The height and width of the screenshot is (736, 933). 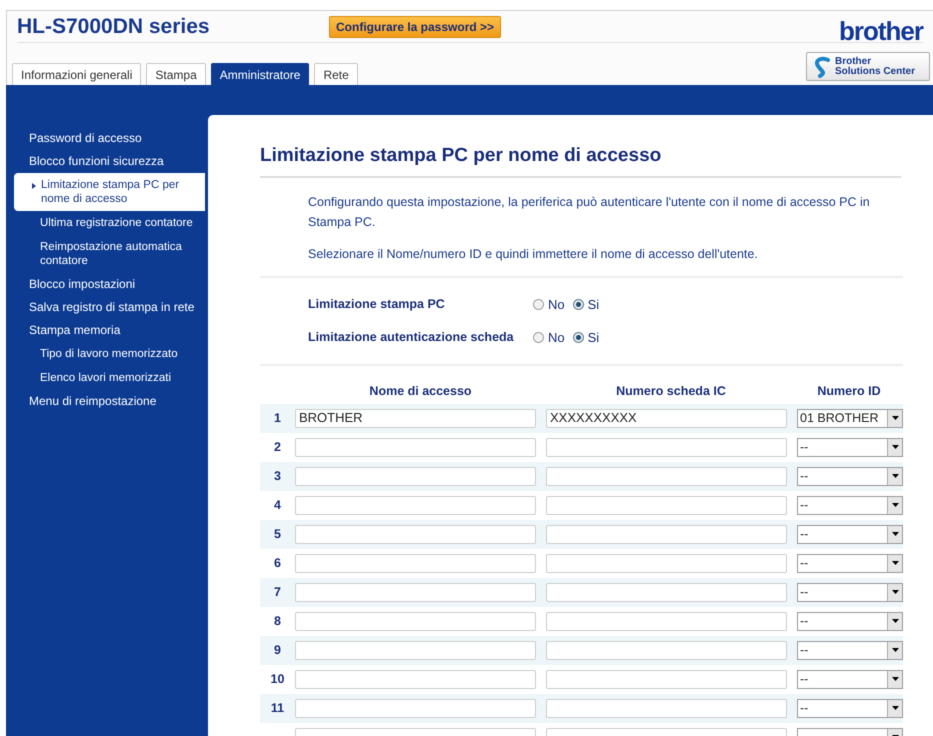 What do you see at coordinates (277, 708) in the screenshot?
I see `row-number: 11` at bounding box center [277, 708].